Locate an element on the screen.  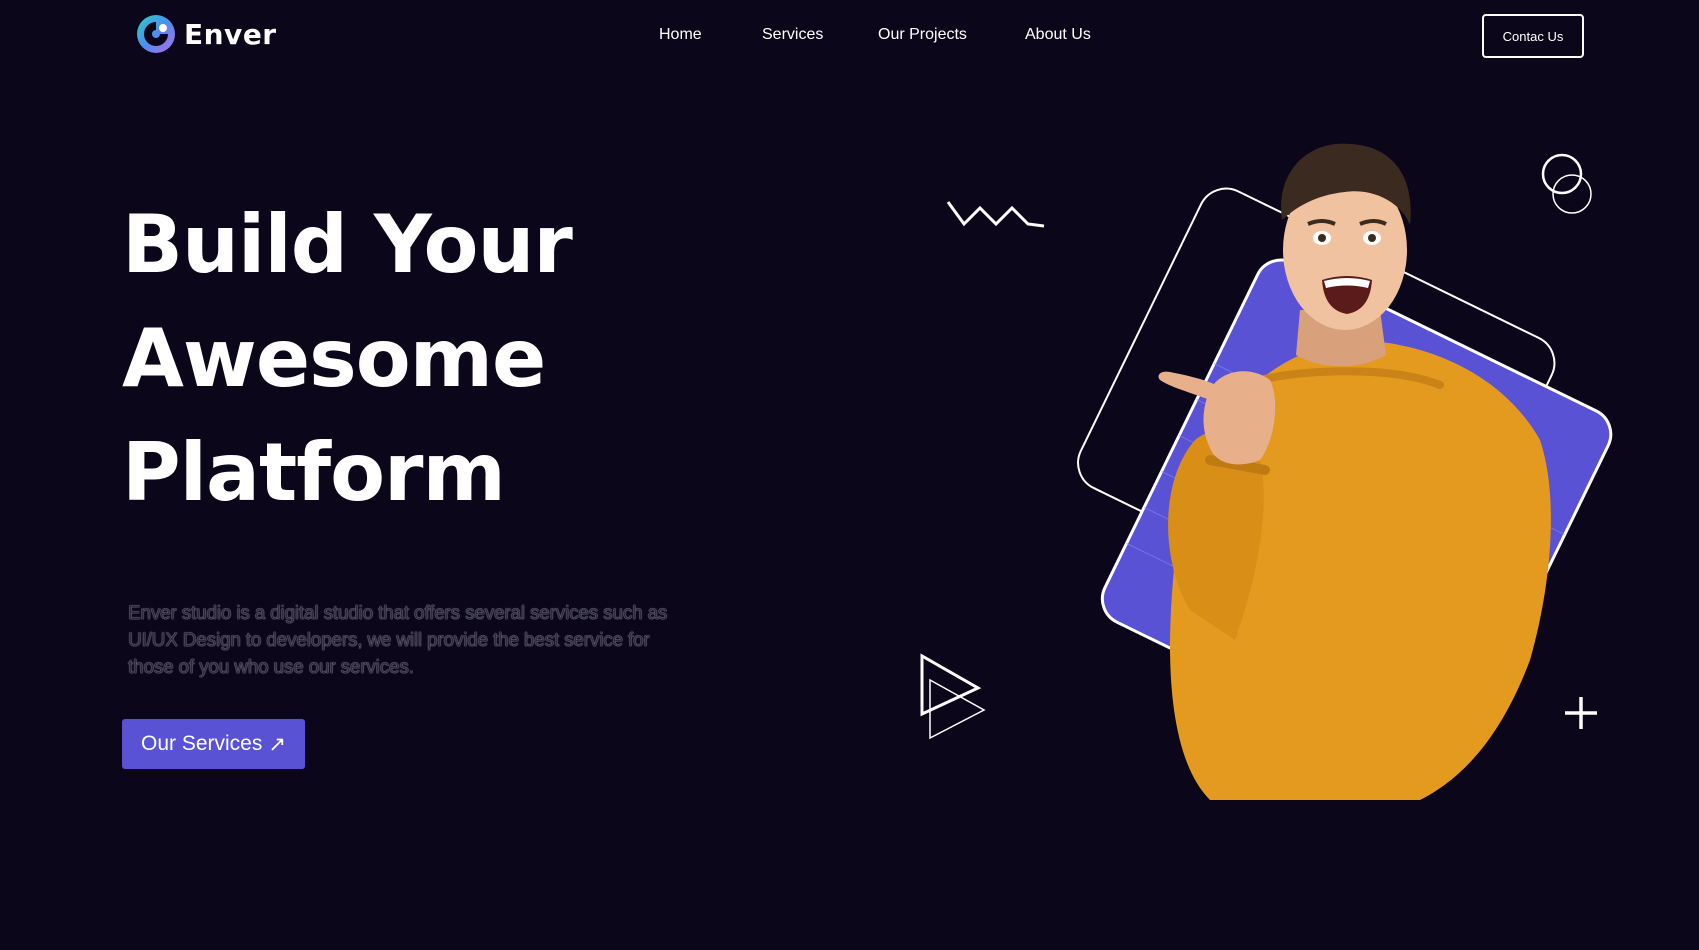
our-services-label: Our Services is located at coordinates (202, 743).